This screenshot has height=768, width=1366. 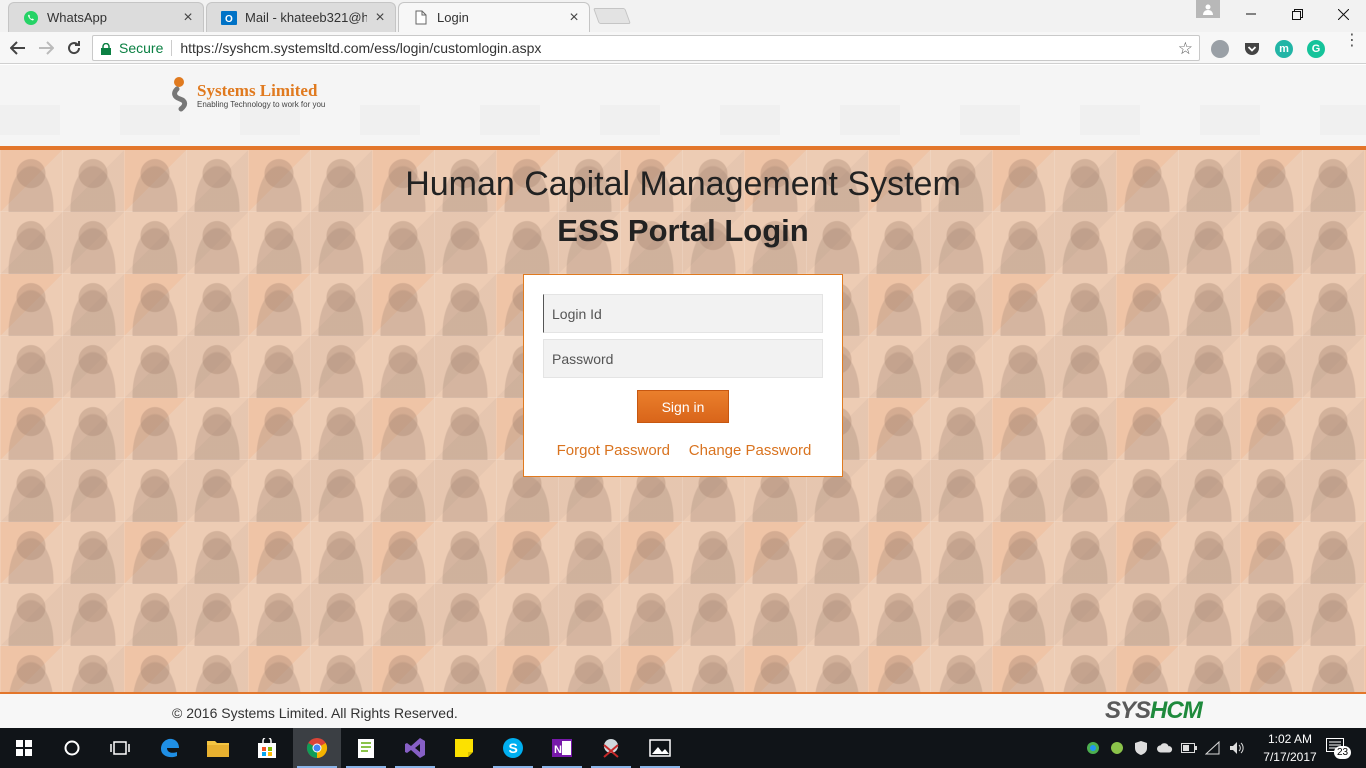 What do you see at coordinates (1176, 710) in the screenshot?
I see `syshcm-logo-right: HCM` at bounding box center [1176, 710].